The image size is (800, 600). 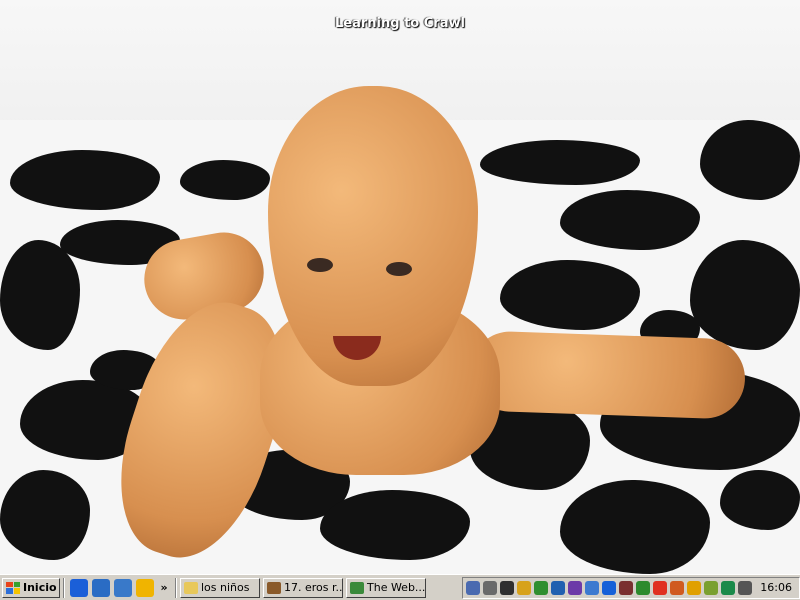 What do you see at coordinates (643, 587) in the screenshot?
I see `chart-icon` at bounding box center [643, 587].